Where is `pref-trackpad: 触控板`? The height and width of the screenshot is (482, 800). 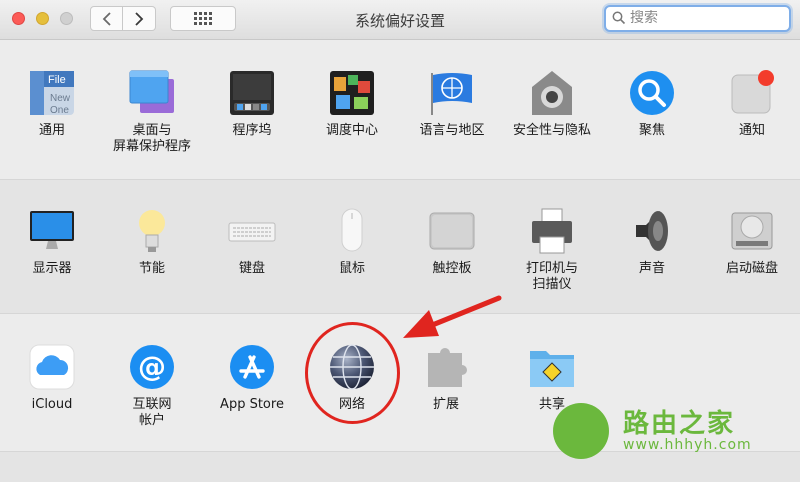 pref-trackpad: 触控板 is located at coordinates (452, 242).